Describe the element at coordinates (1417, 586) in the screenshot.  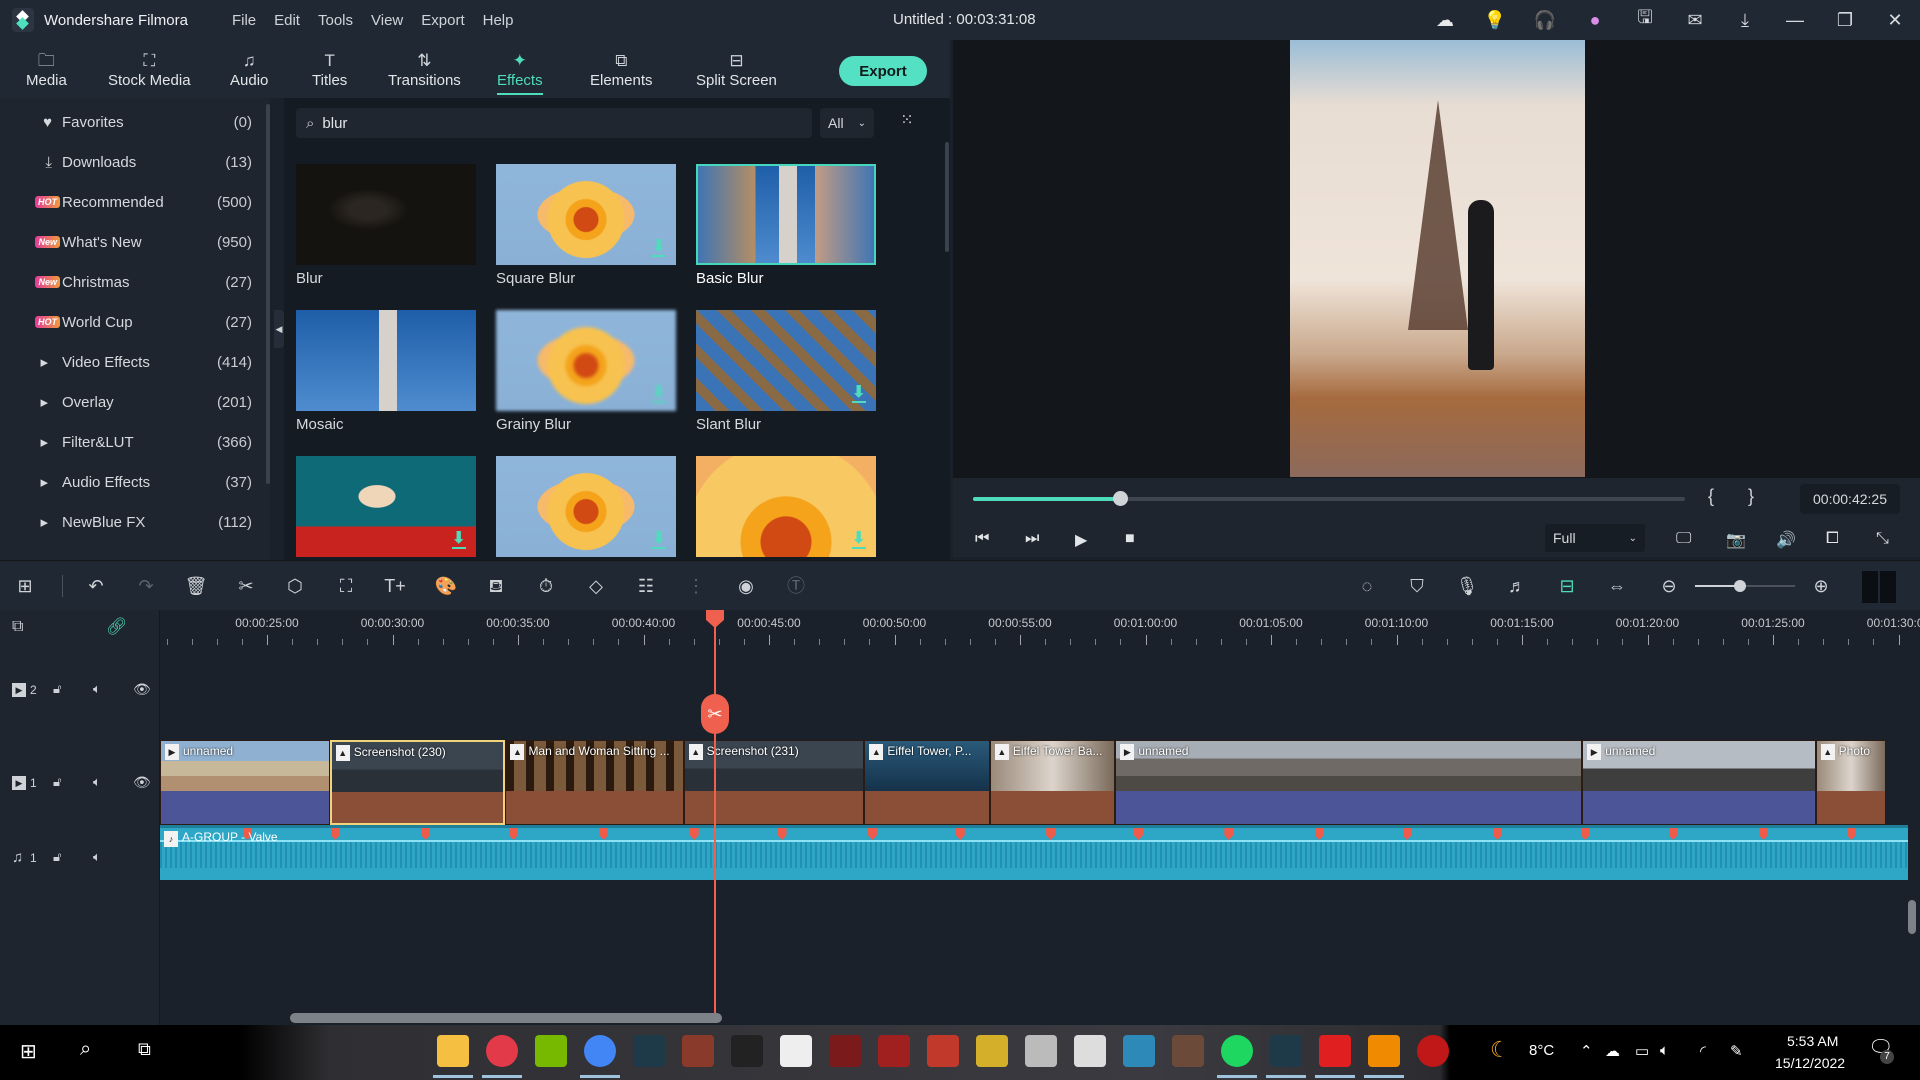
I see `marker-button: ⛉` at that location.